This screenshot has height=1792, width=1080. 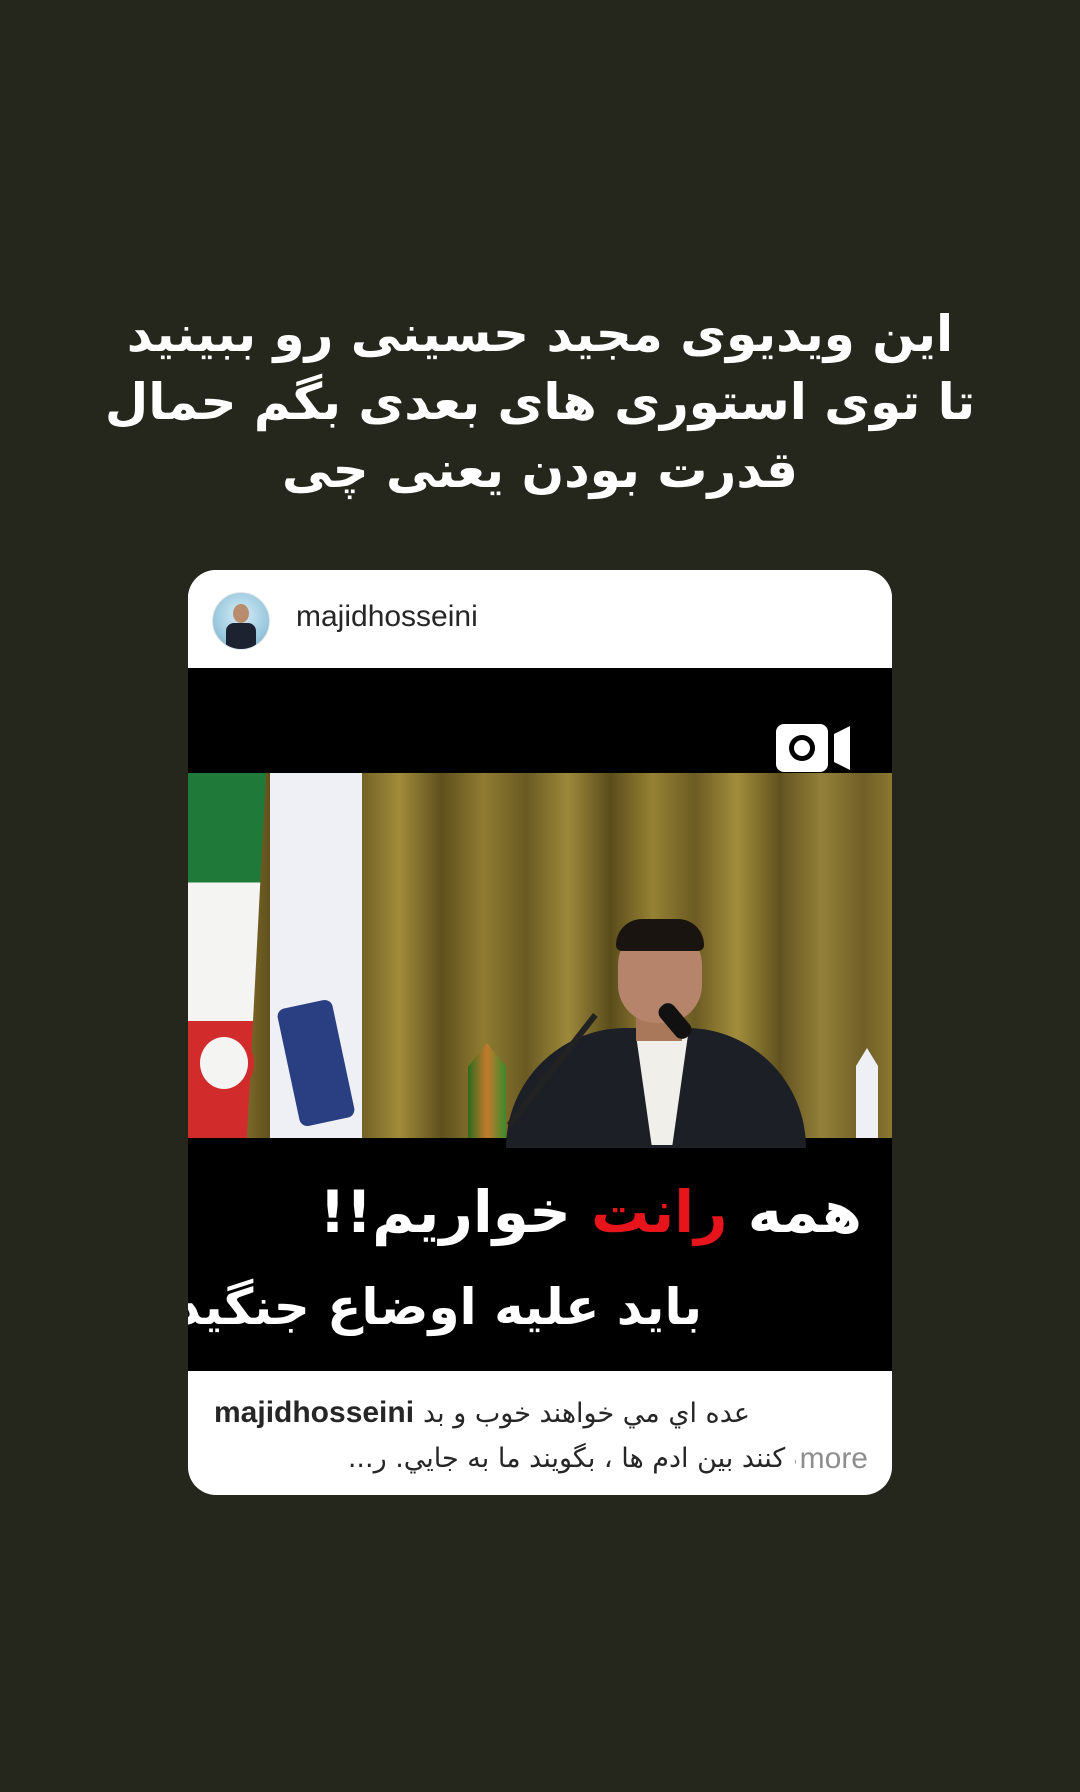 I want to click on overlay-line1-accent: رانت, so click(x=659, y=1212).